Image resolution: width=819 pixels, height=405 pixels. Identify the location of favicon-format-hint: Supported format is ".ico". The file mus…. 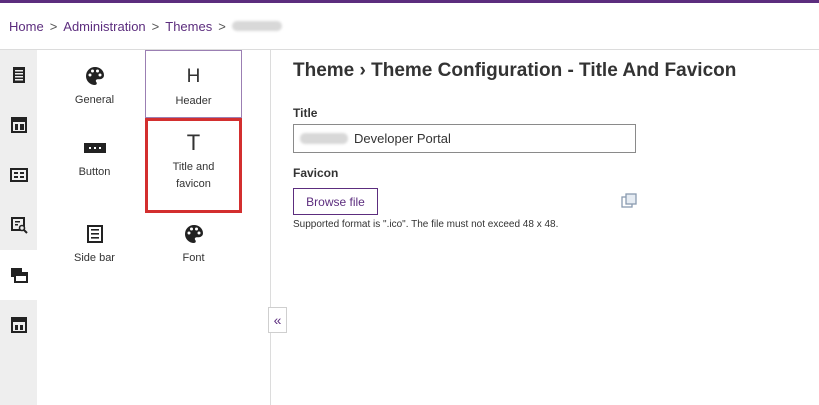
(426, 224).